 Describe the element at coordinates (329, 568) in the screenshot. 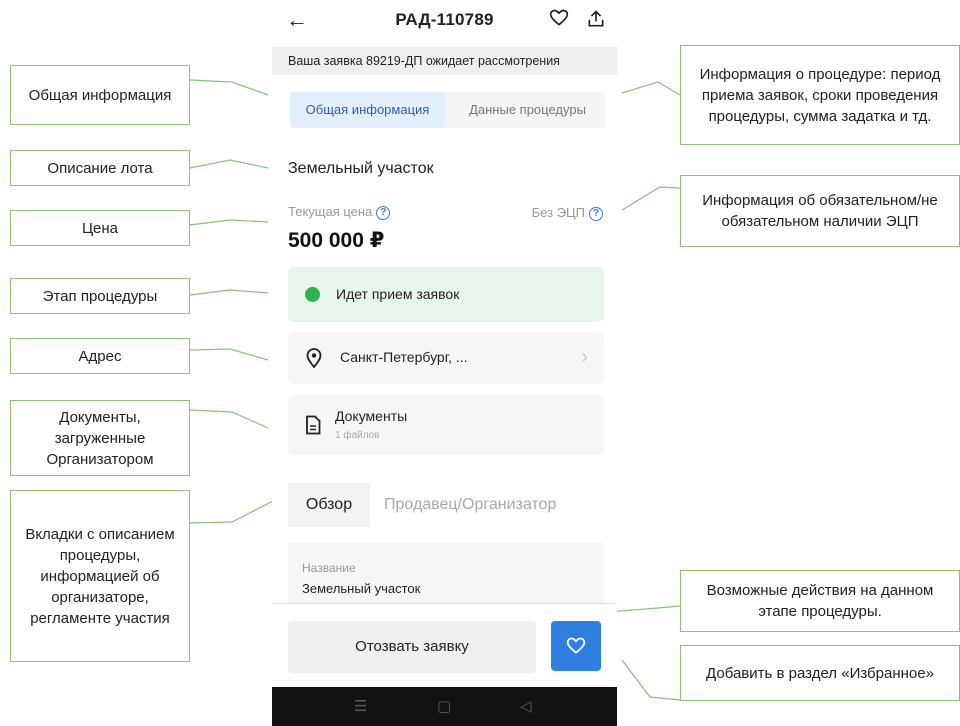

I see `overview-name-label: Название` at that location.